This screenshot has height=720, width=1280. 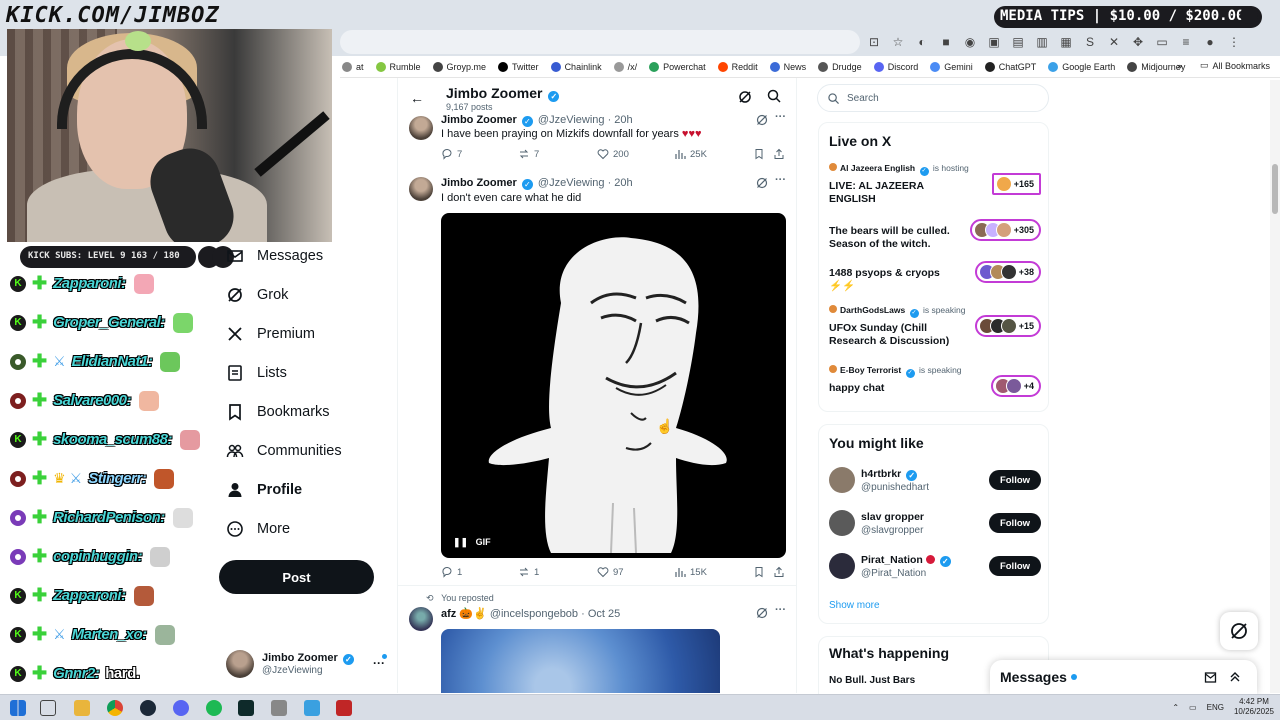 I want to click on language-indicator: ENG, so click(x=1215, y=707).